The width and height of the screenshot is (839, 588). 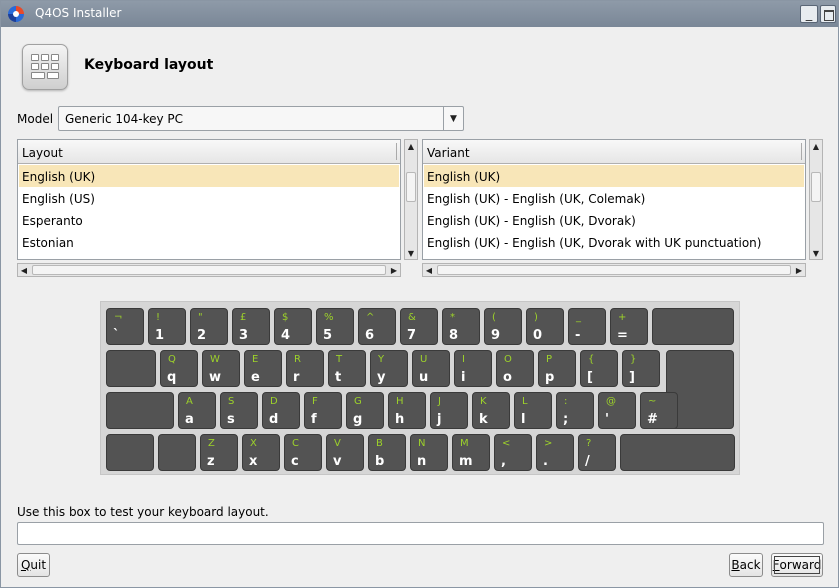 What do you see at coordinates (419, 326) in the screenshot?
I see `keyboard-key: & 7` at bounding box center [419, 326].